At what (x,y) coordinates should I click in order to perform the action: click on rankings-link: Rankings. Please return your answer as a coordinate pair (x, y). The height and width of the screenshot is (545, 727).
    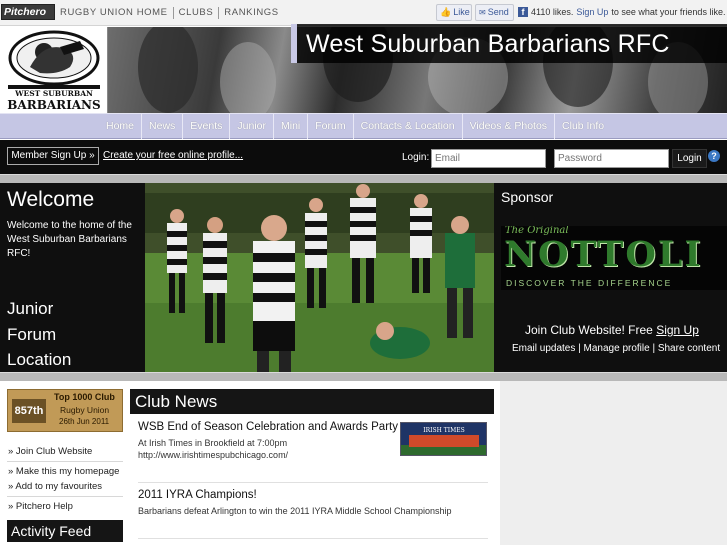
    Looking at the image, I should click on (250, 13).